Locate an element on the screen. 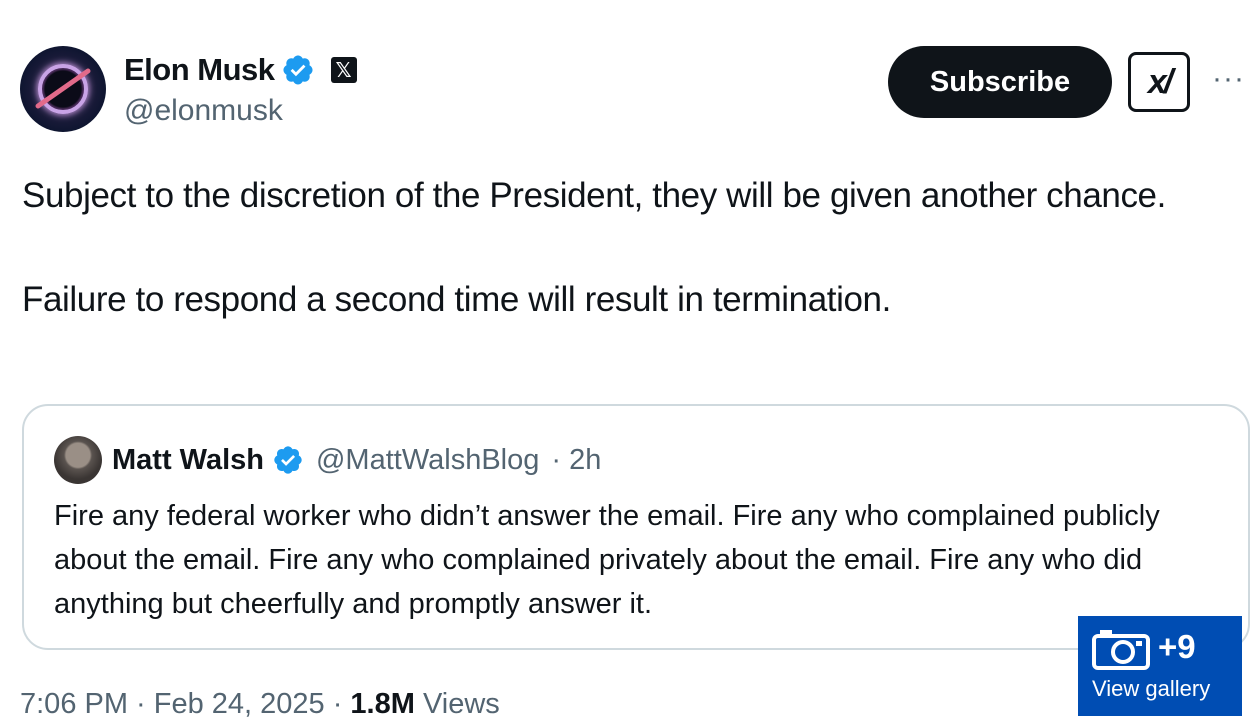 The image size is (1254, 728). author-avatar is located at coordinates (63, 89).